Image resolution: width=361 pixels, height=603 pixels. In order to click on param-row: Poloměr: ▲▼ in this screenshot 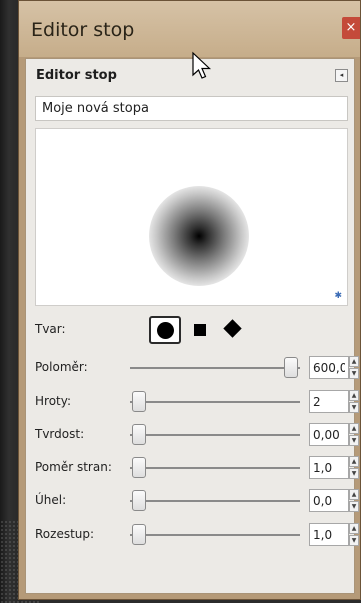, I will do `click(197, 367)`.